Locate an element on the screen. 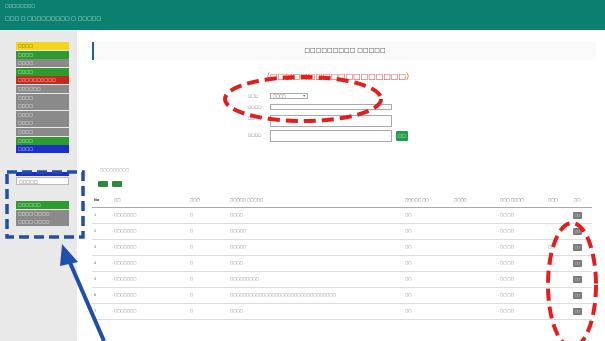 The image size is (605, 341). search-button: □□ is located at coordinates (402, 136).